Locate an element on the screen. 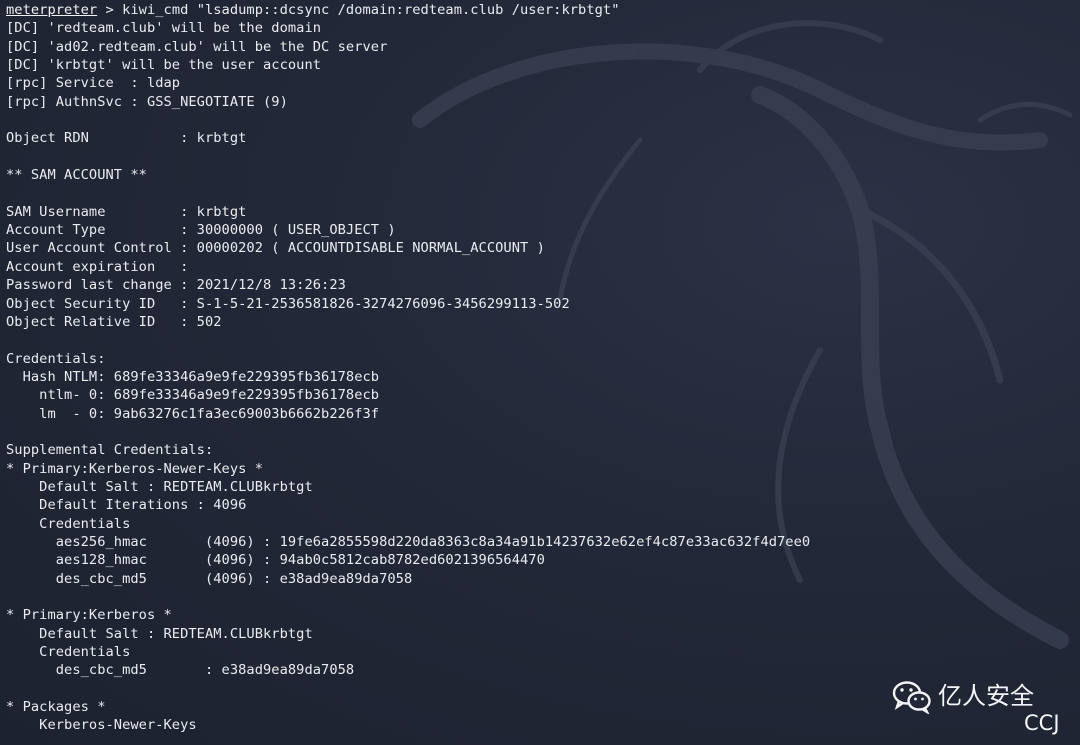 The image size is (1080, 745). output-line-object-rdn: Object RDN : krbtgt is located at coordinates (126, 138).